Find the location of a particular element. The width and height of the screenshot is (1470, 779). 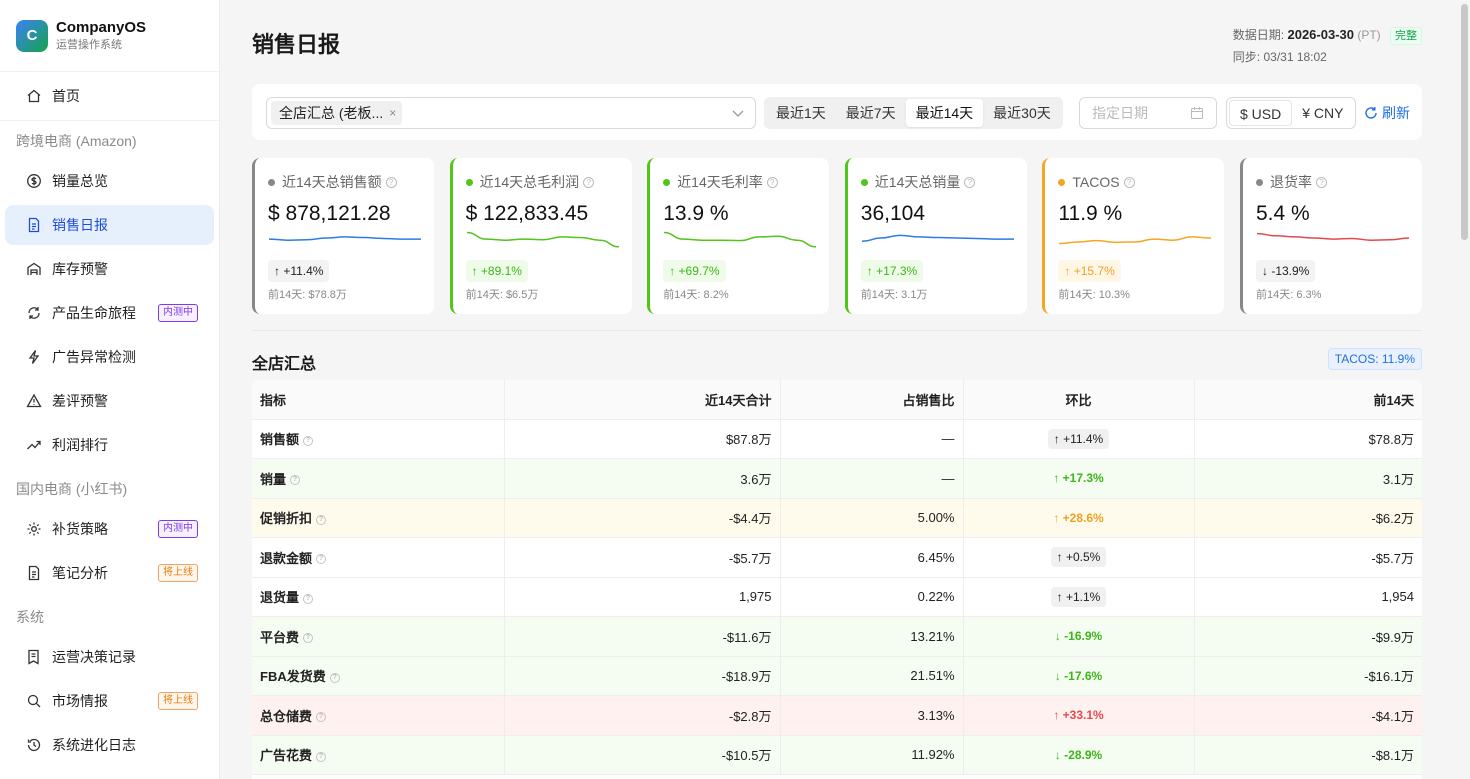

metric-name: 销售额? is located at coordinates (378, 439).